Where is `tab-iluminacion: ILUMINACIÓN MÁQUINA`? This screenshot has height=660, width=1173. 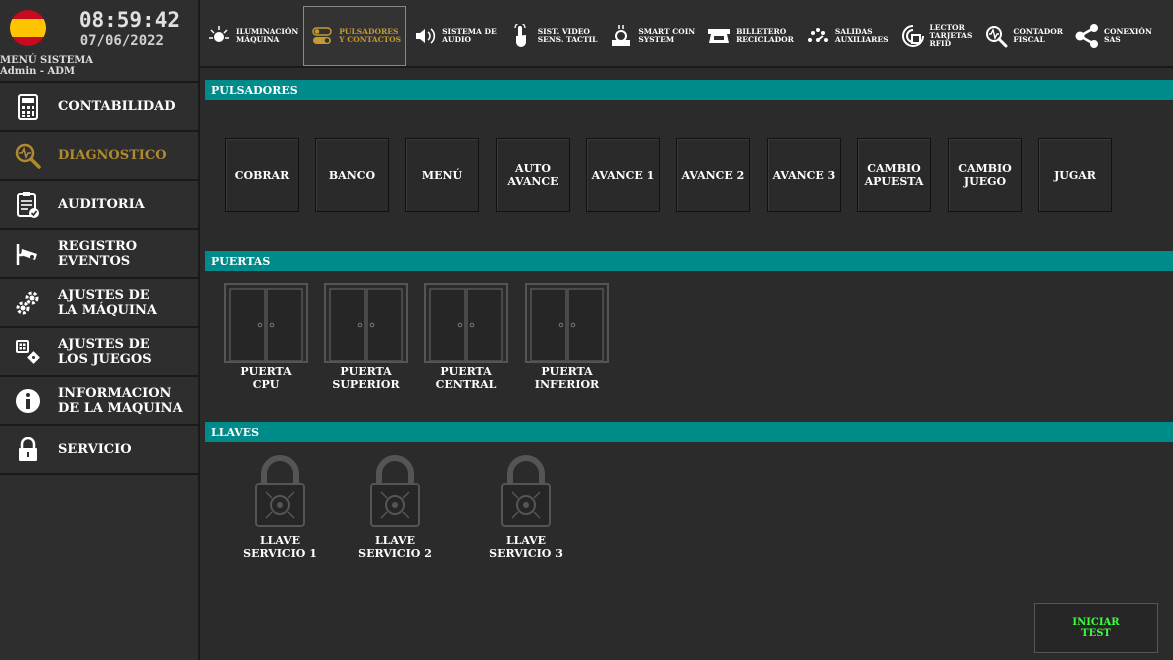 tab-iluminacion: ILUMINACIÓN MÁQUINA is located at coordinates (251, 36).